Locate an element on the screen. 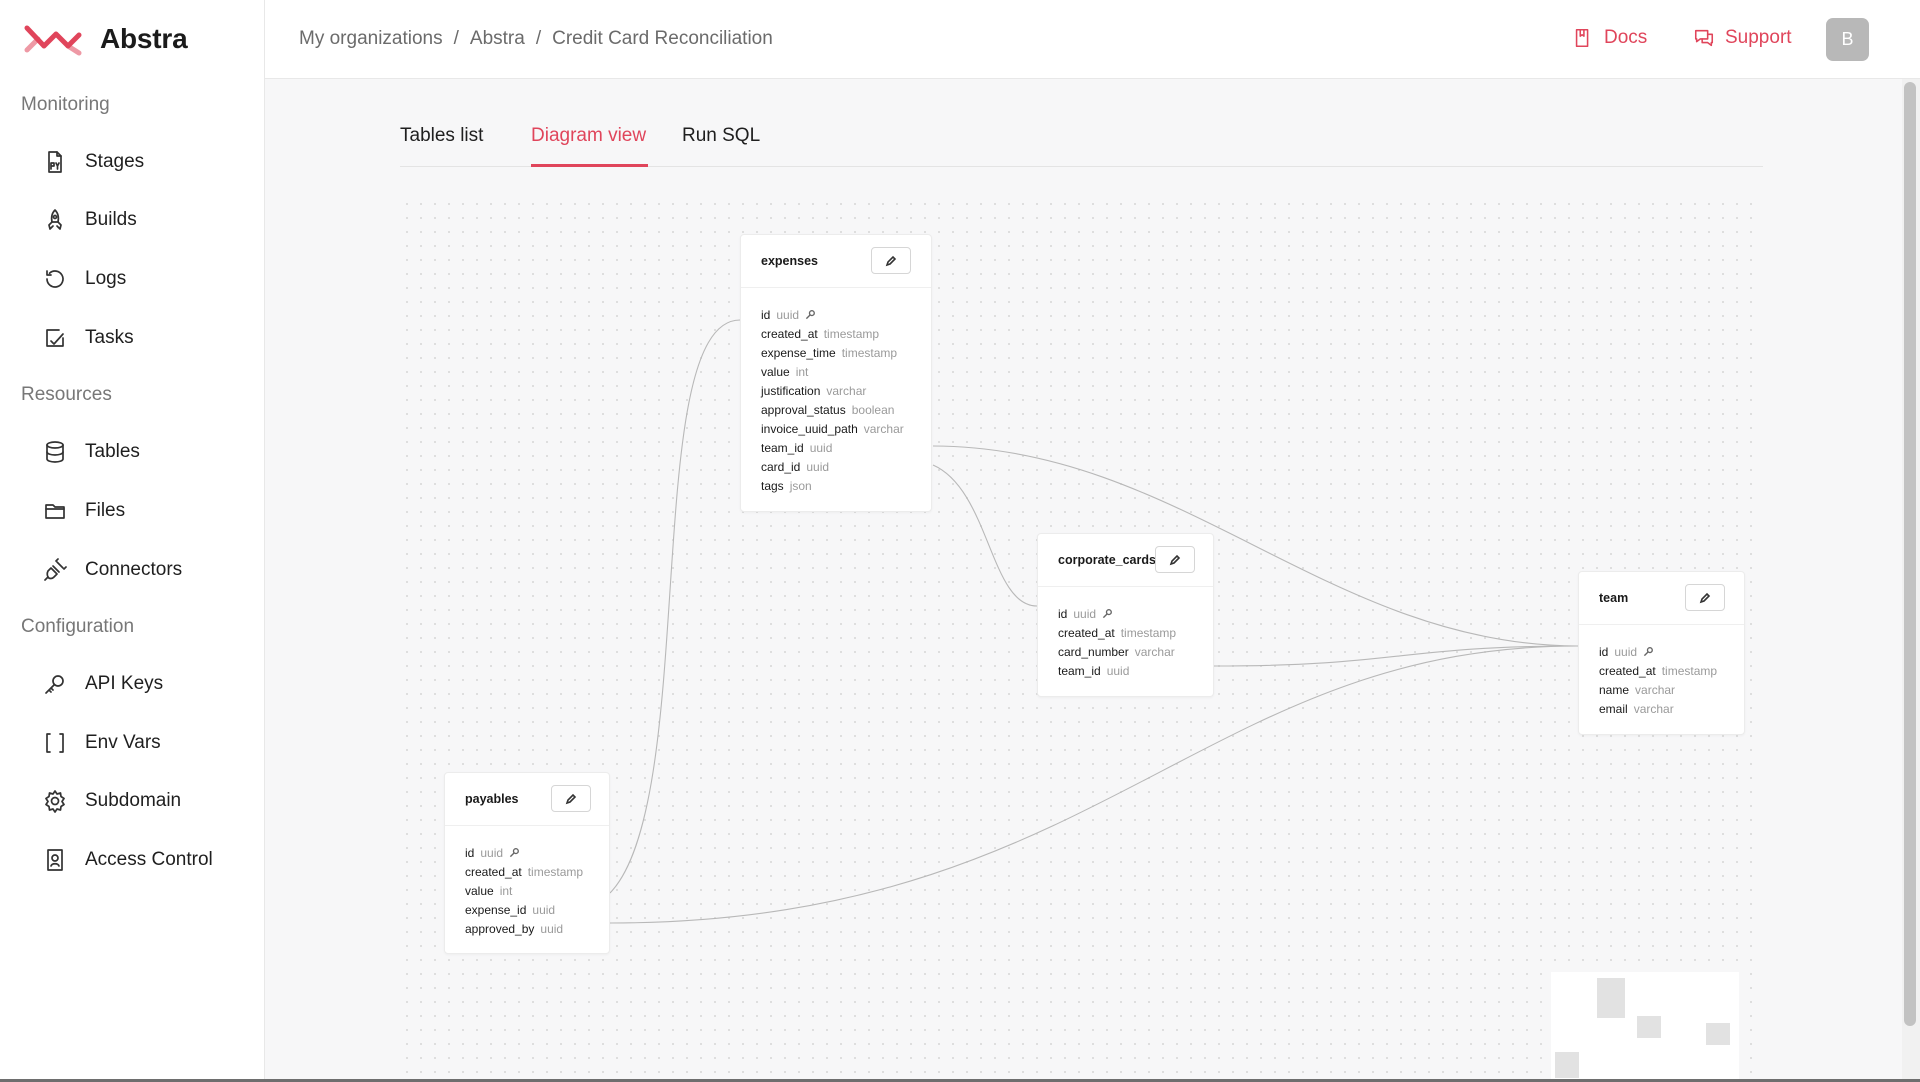 The width and height of the screenshot is (1920, 1082). table-title: expenses is located at coordinates (789, 261).